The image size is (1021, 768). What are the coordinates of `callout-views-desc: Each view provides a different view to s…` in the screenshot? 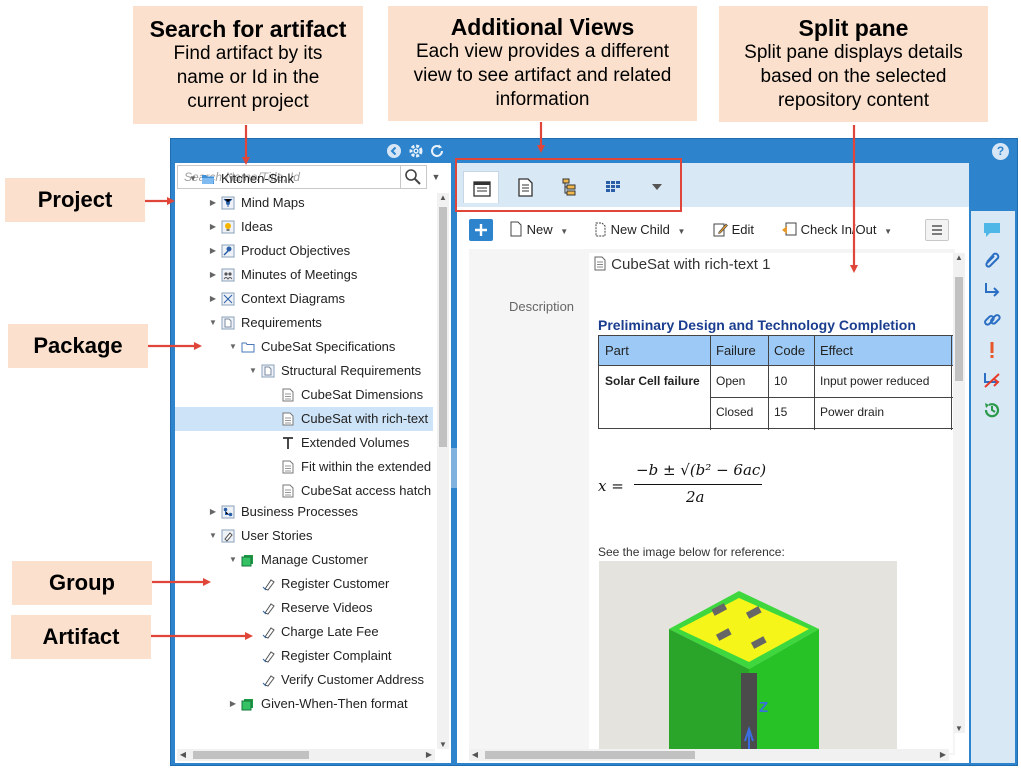 It's located at (542, 75).